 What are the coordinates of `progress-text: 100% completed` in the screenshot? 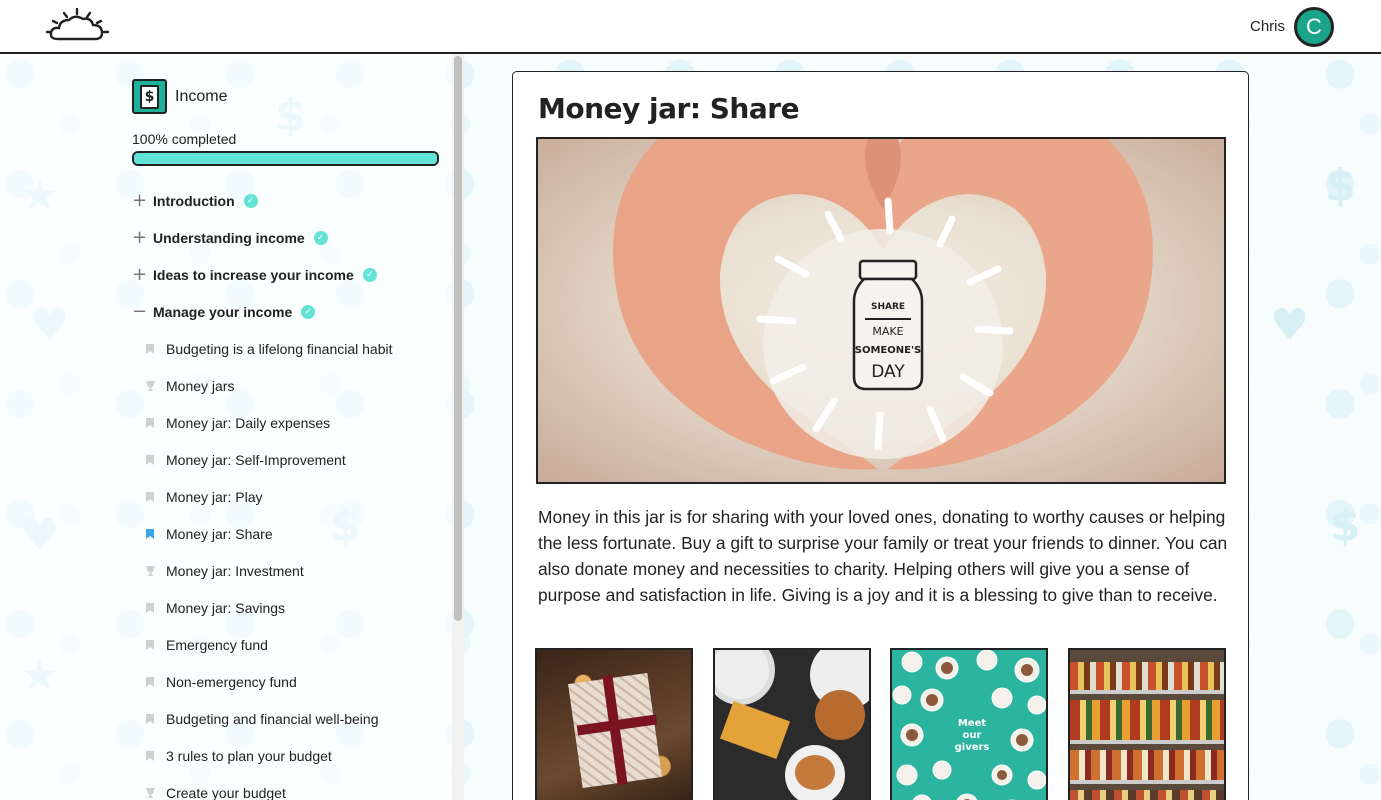 It's located at (184, 139).